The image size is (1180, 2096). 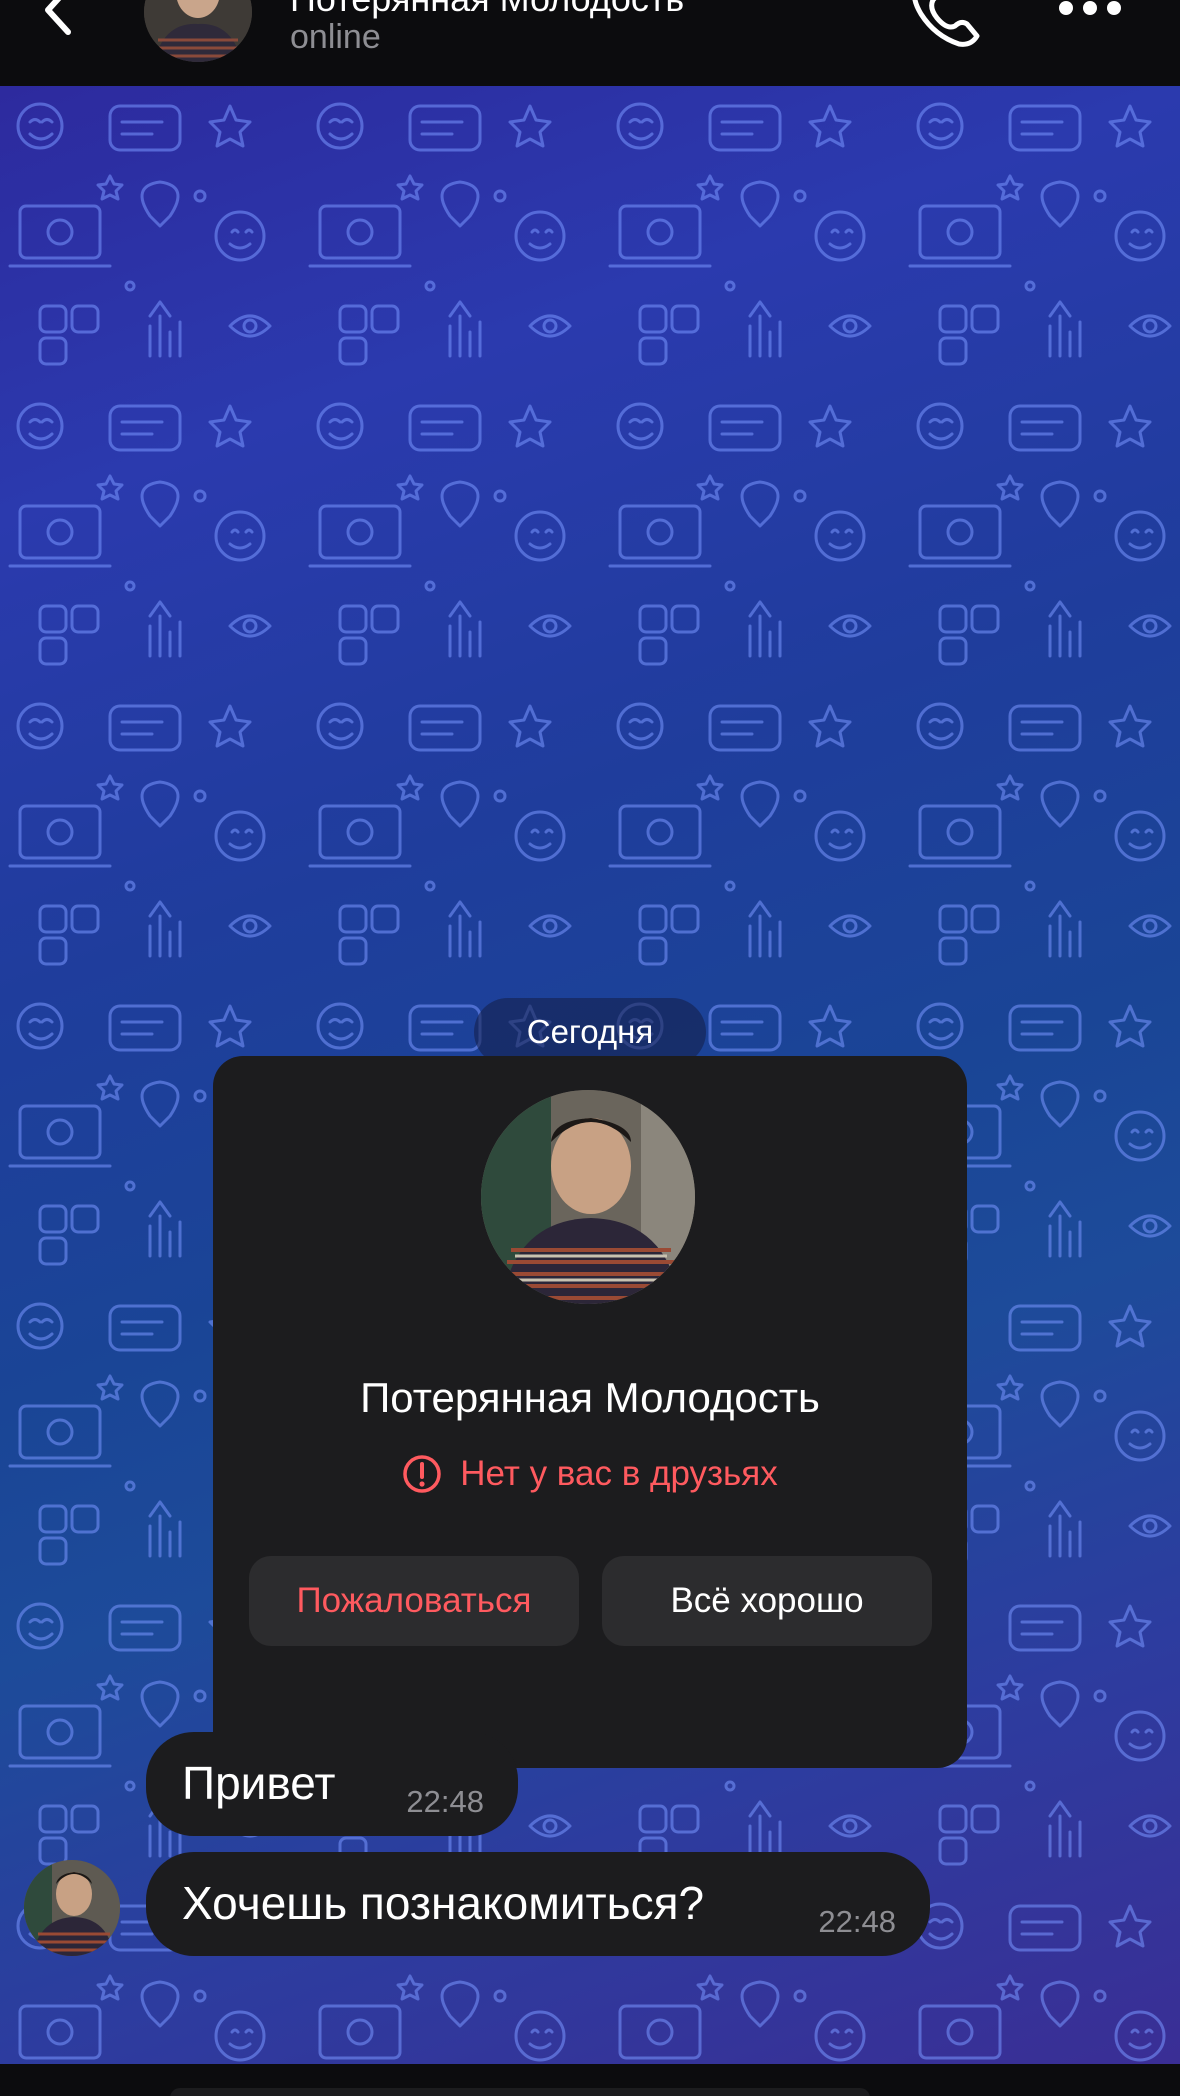 I want to click on contact-avatar, so click(x=588, y=1197).